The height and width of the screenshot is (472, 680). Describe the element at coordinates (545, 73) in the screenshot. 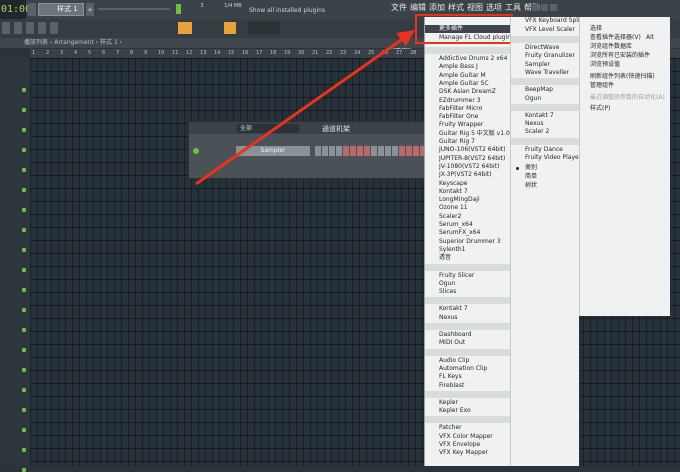

I see `plugin-menu-item: Wave Traveller` at that location.